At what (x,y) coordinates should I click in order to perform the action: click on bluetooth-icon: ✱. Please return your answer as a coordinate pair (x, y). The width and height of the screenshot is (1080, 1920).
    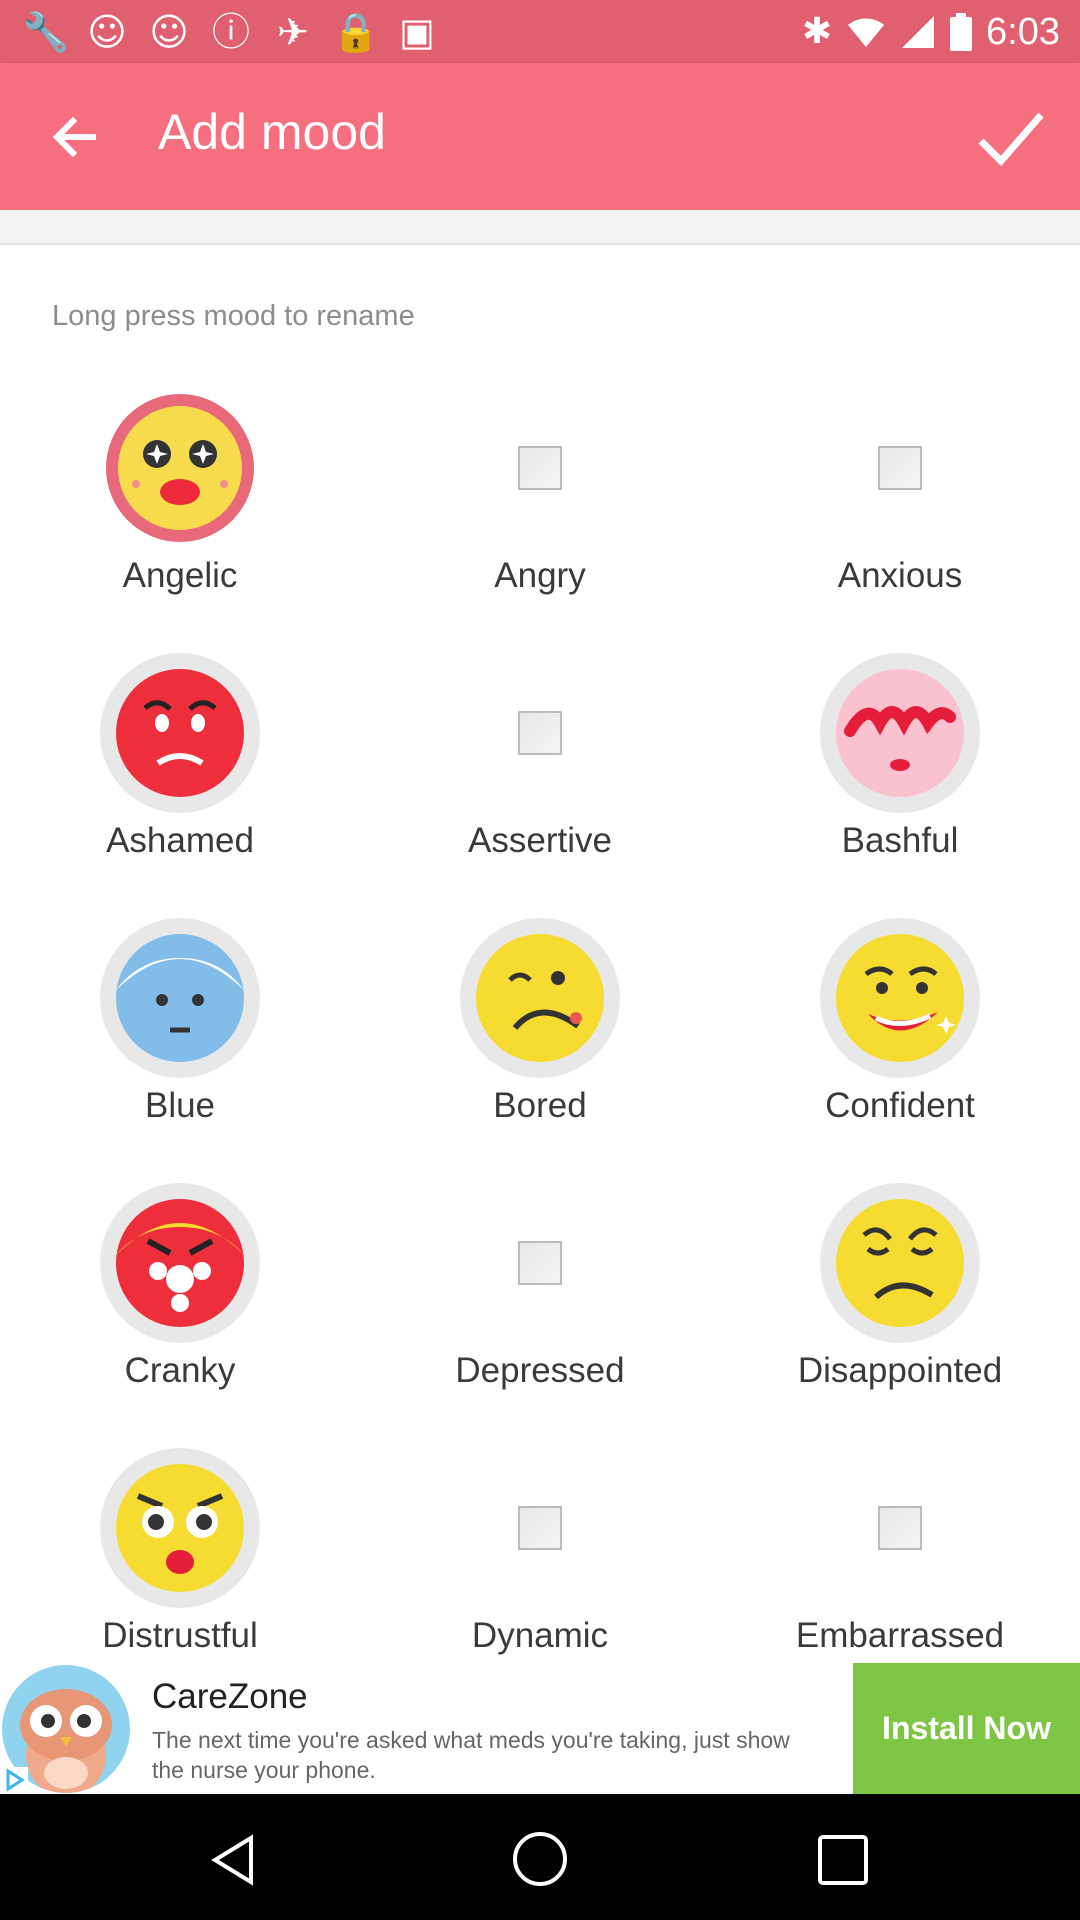
    Looking at the image, I should click on (817, 31).